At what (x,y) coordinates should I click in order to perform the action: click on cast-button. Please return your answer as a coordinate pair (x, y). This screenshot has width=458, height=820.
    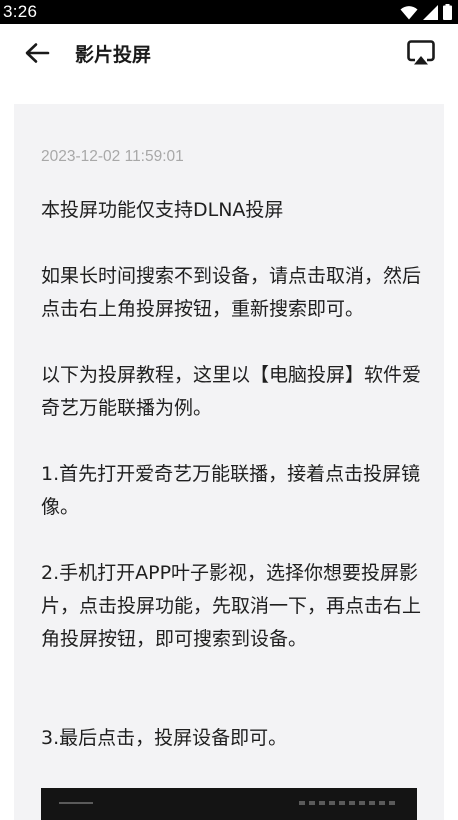
    Looking at the image, I should click on (421, 55).